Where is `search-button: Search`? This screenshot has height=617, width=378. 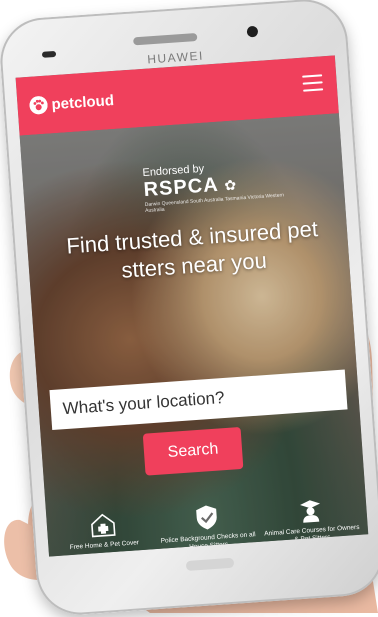 search-button: Search is located at coordinates (193, 451).